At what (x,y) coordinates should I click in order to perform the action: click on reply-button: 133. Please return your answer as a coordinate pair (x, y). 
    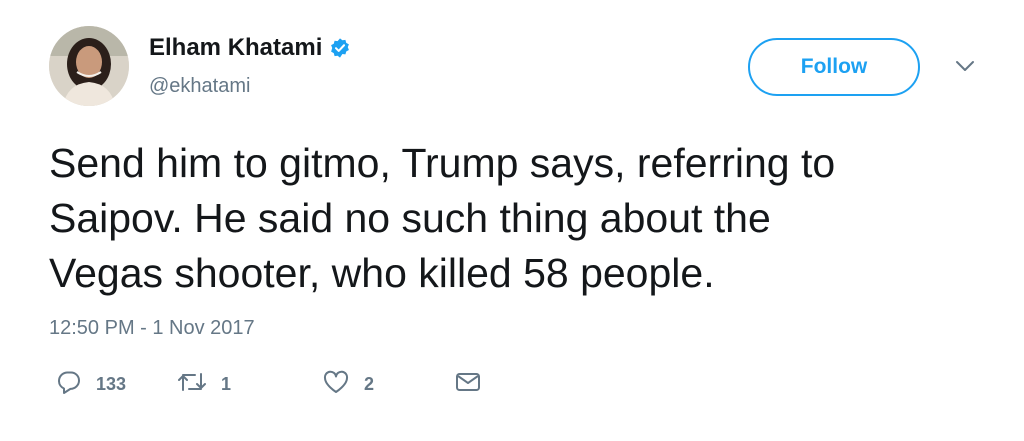
    Looking at the image, I should click on (91, 384).